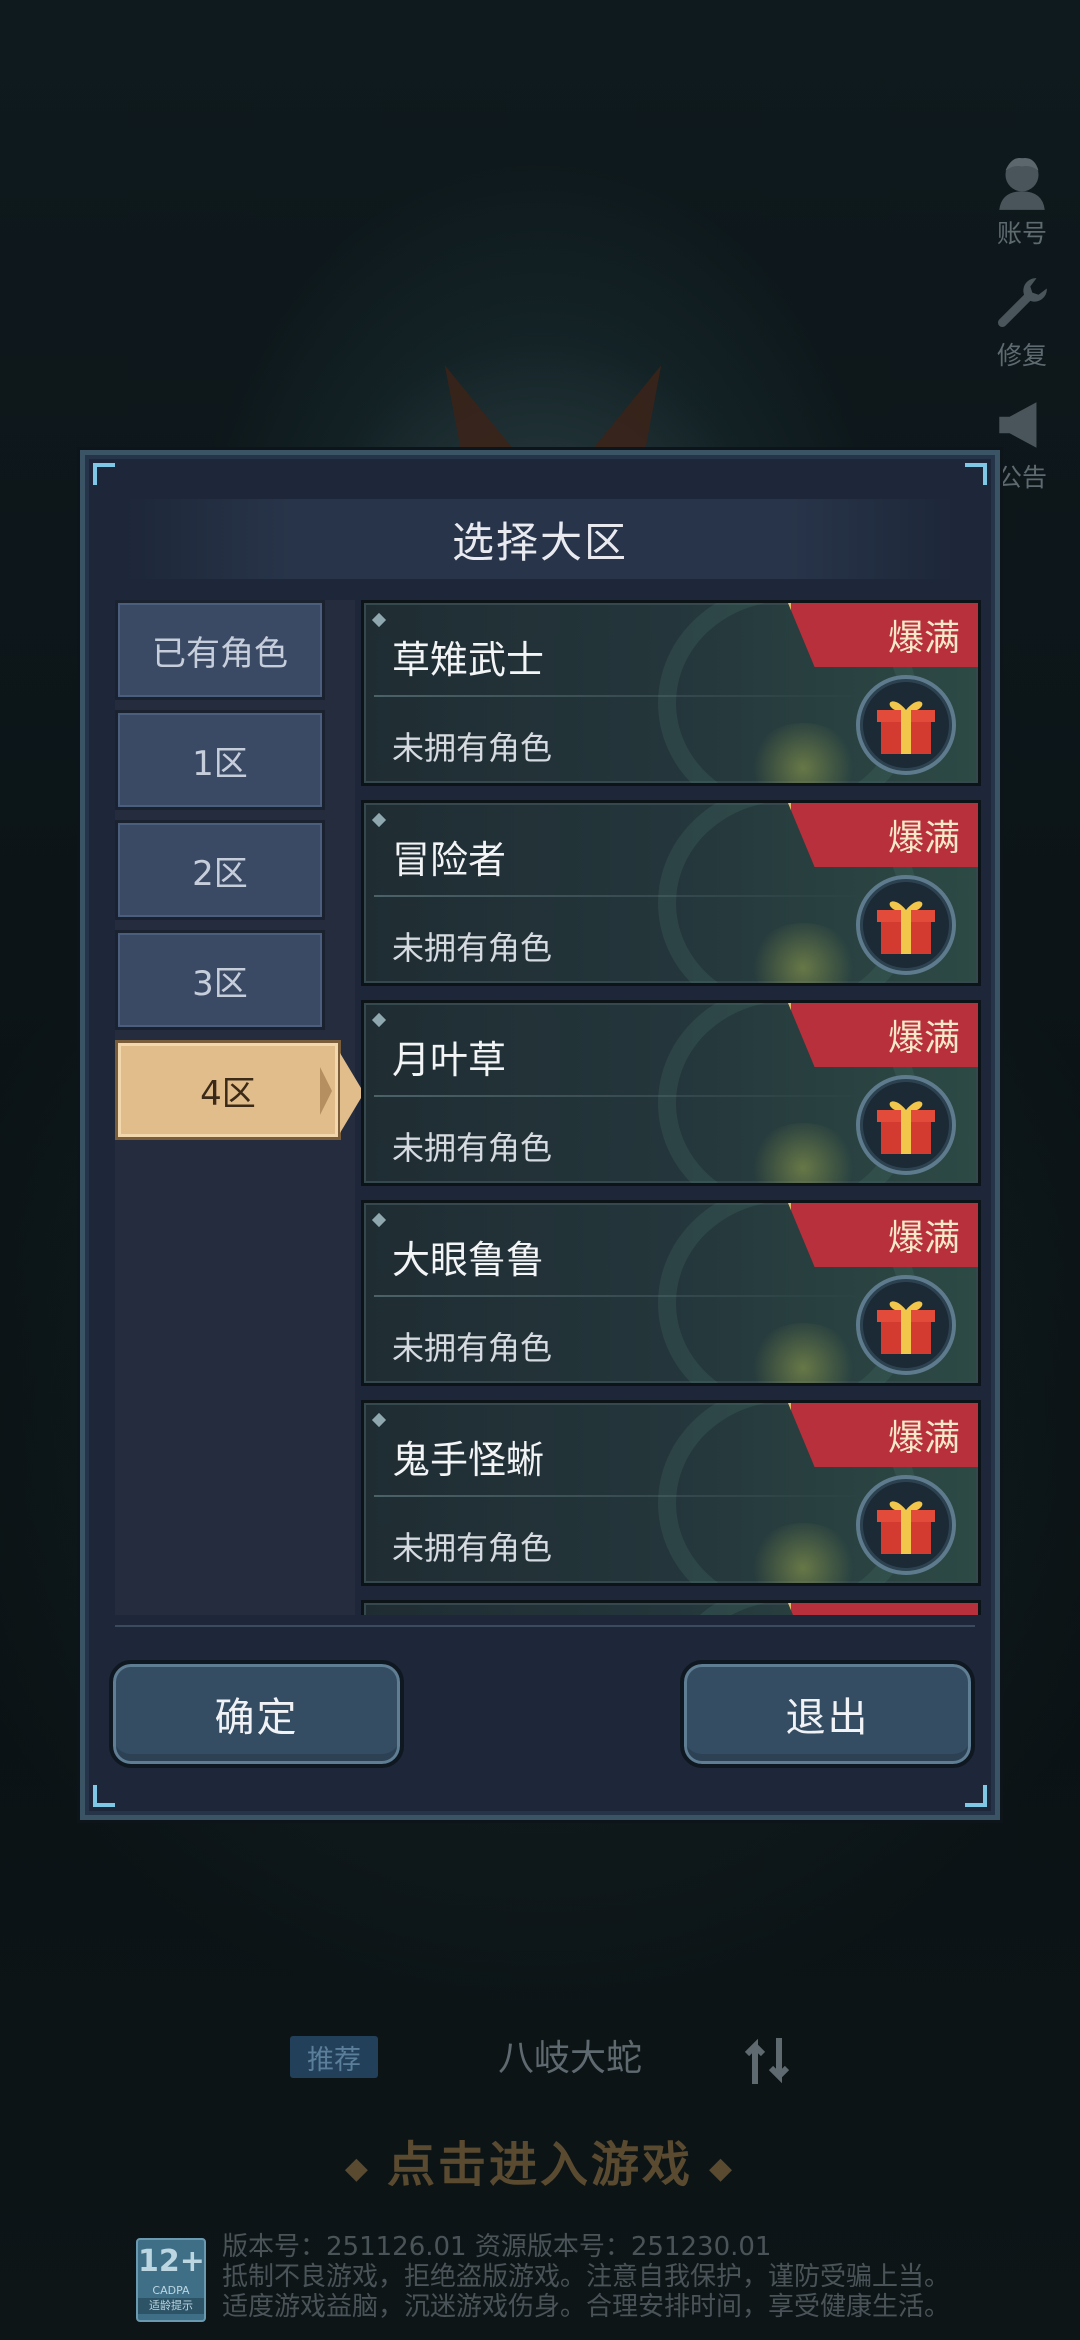 This screenshot has width=1080, height=2340. I want to click on region-tabs: 已有角色 1区 2区 3区 4区, so click(239, 1107).